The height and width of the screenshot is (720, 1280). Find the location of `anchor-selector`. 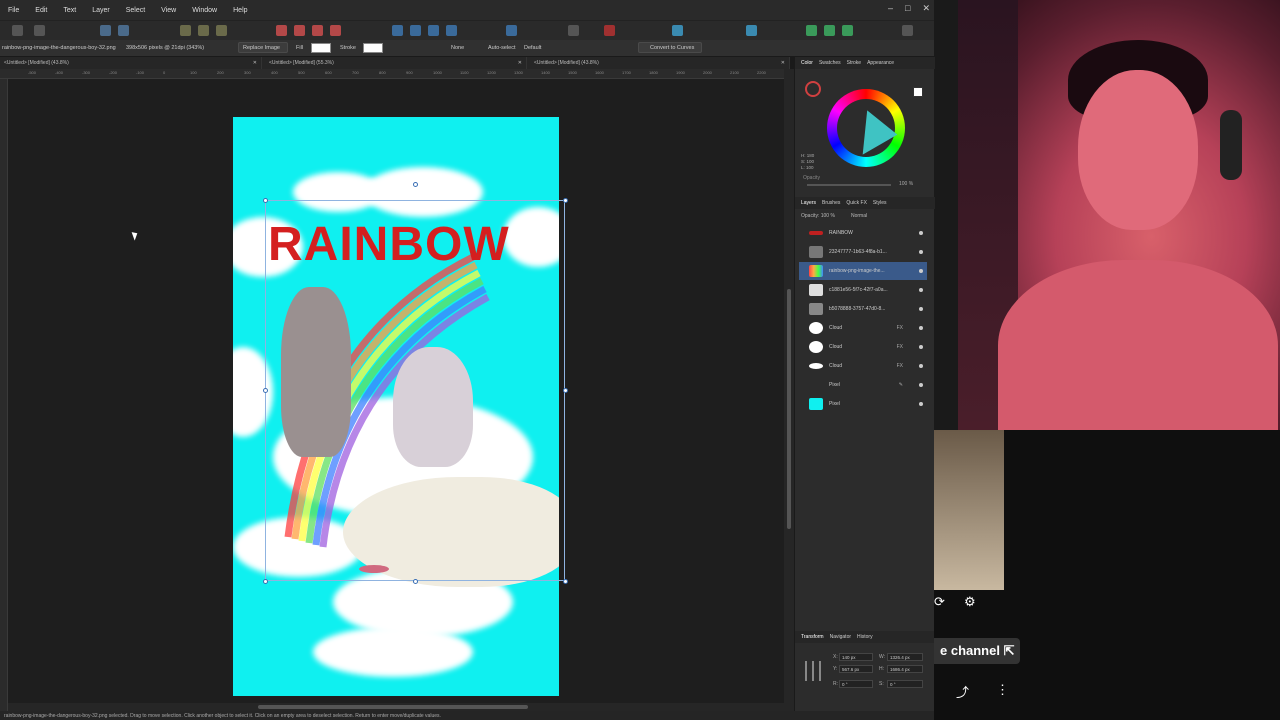

anchor-selector is located at coordinates (815, 671).